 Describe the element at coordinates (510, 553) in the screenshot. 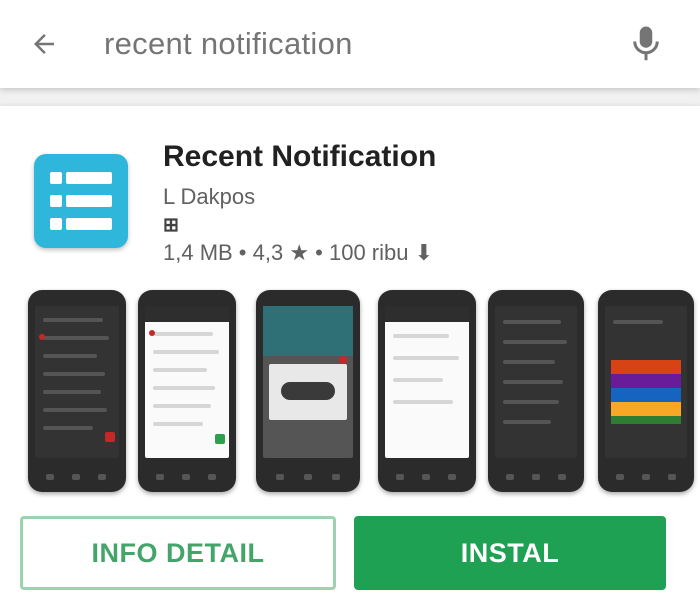

I see `install-button: INSTAL` at that location.